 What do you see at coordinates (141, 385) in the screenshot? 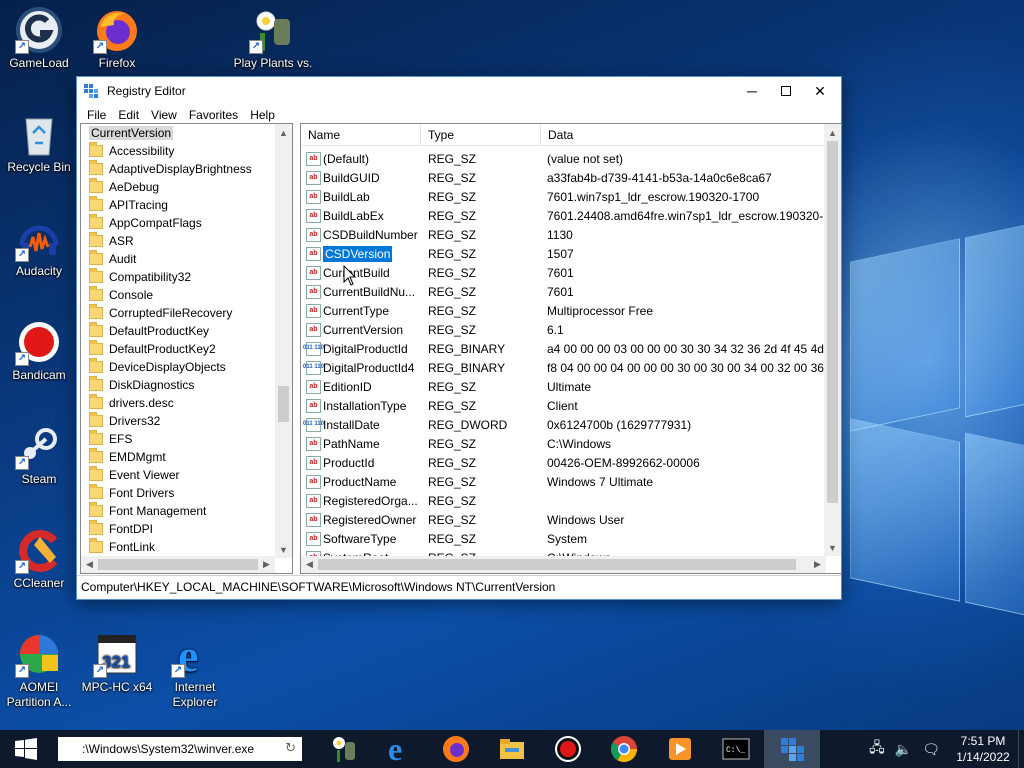
I see `tree-item: DiskDiagnostics` at bounding box center [141, 385].